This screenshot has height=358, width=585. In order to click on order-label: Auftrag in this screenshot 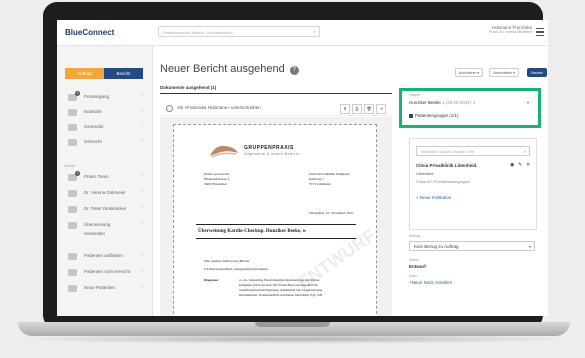, I will do `click(415, 236)`.